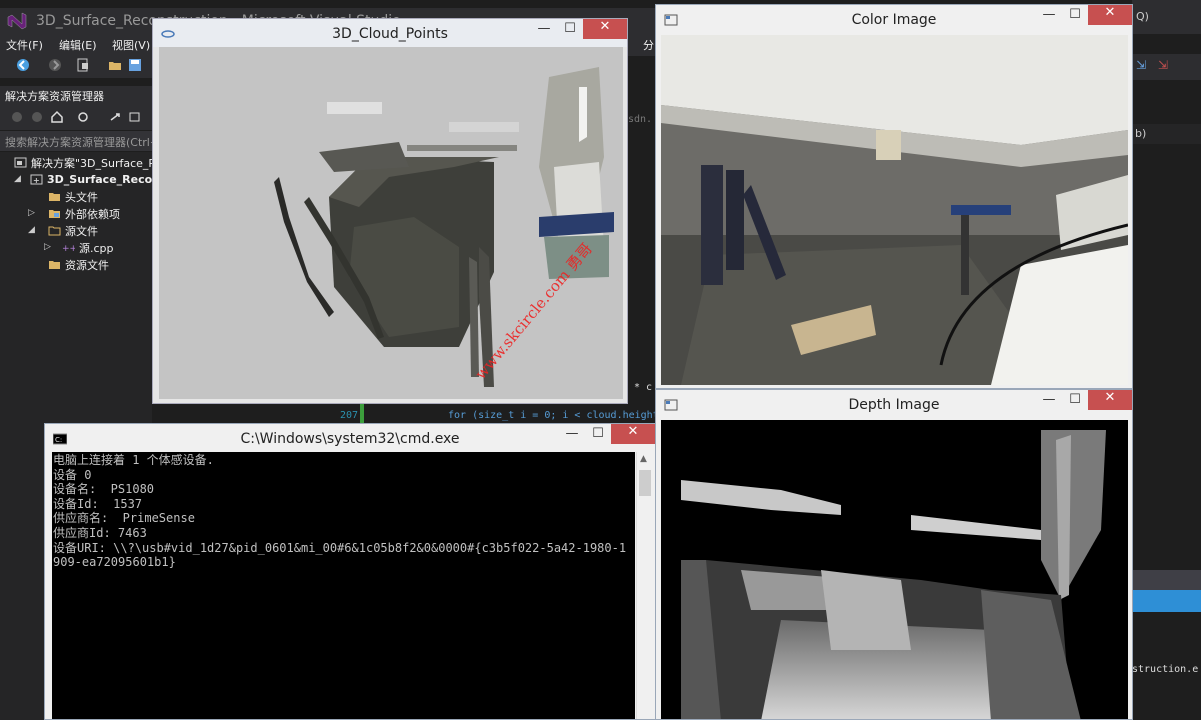 Image resolution: width=1201 pixels, height=720 pixels. What do you see at coordinates (1166, 580) in the screenshot?
I see `output-header` at bounding box center [1166, 580].